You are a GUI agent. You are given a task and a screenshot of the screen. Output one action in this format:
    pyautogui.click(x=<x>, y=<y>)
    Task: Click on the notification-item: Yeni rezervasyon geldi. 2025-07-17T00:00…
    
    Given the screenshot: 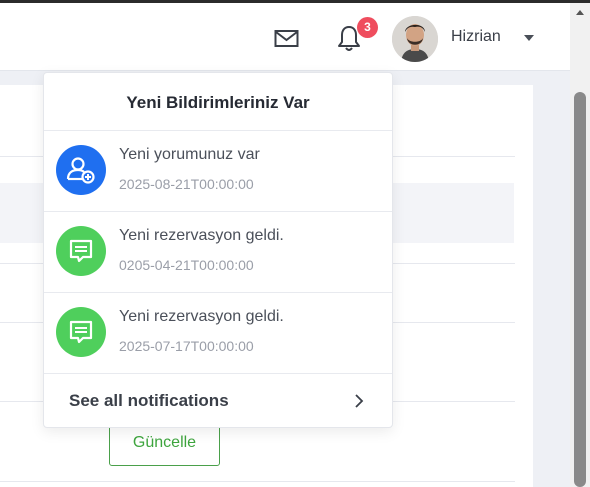 What is the action you would take?
    pyautogui.click(x=218, y=333)
    